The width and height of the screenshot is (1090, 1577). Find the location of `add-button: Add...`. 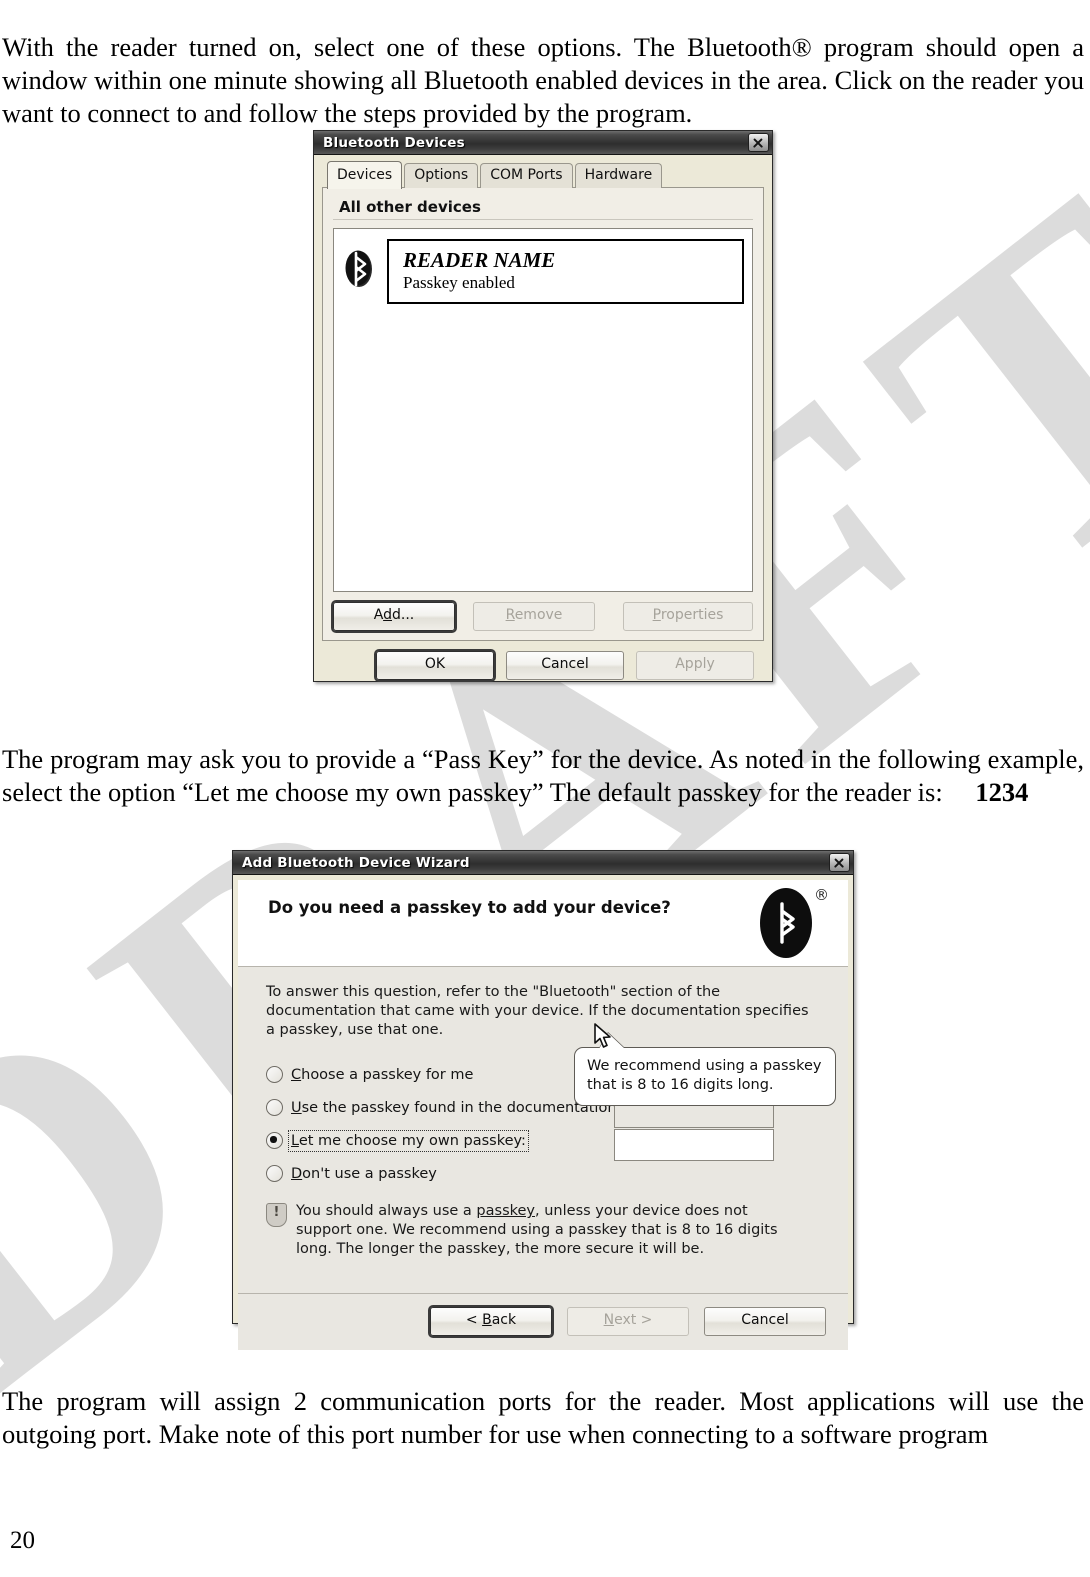

add-button: Add... is located at coordinates (394, 616).